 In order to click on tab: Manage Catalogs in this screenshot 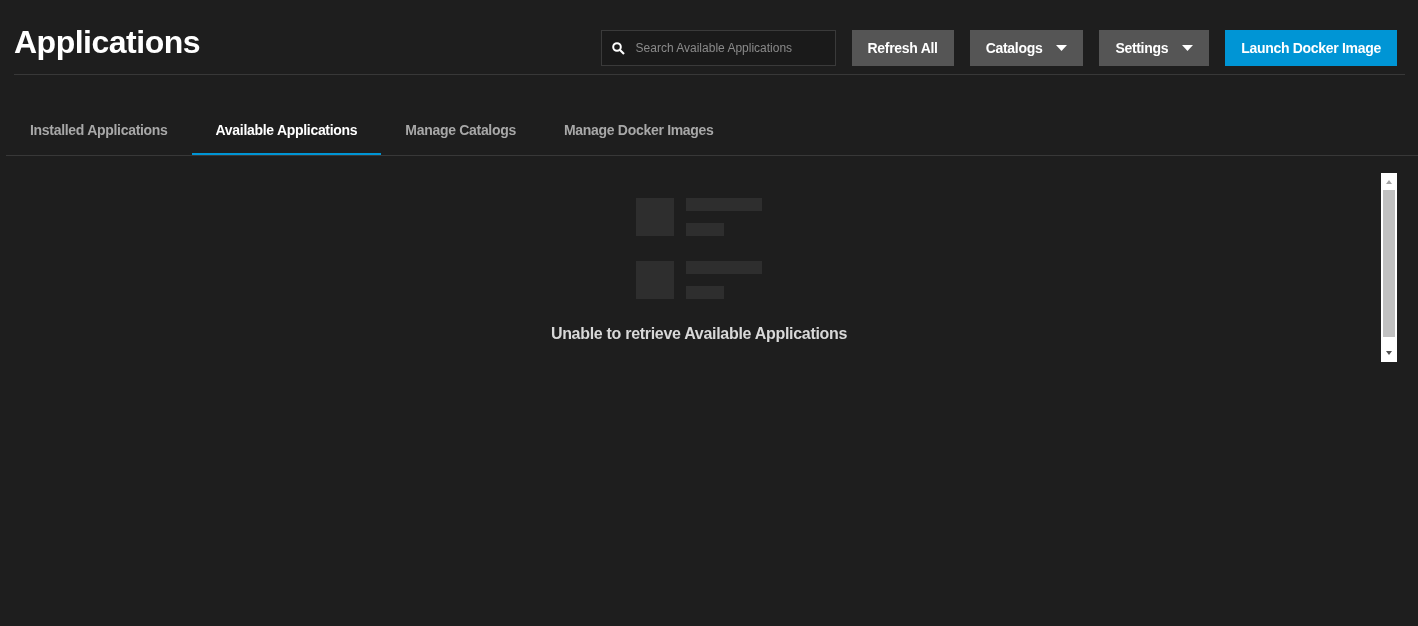, I will do `click(460, 130)`.